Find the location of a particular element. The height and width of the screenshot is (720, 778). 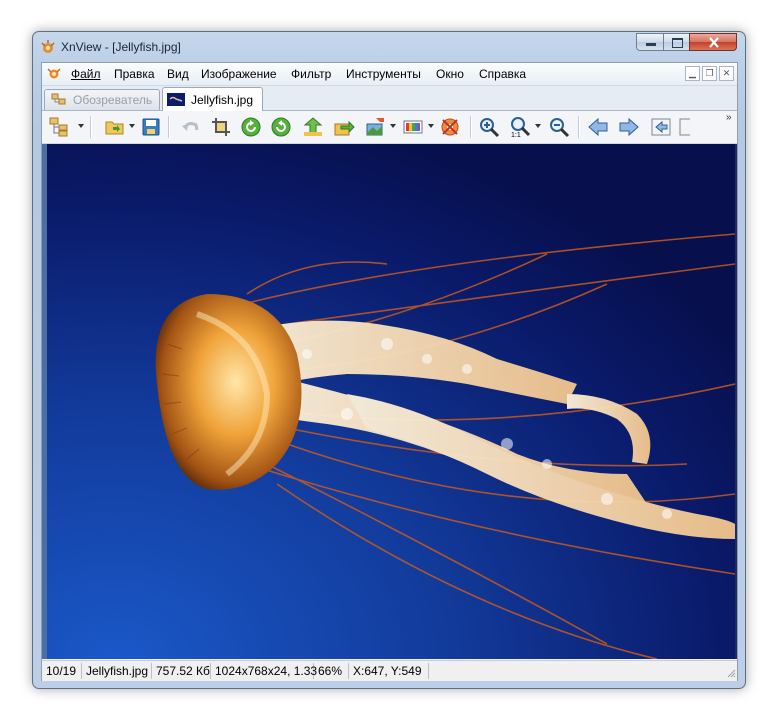

status-coords: X:647, Y:549 is located at coordinates (389, 671).